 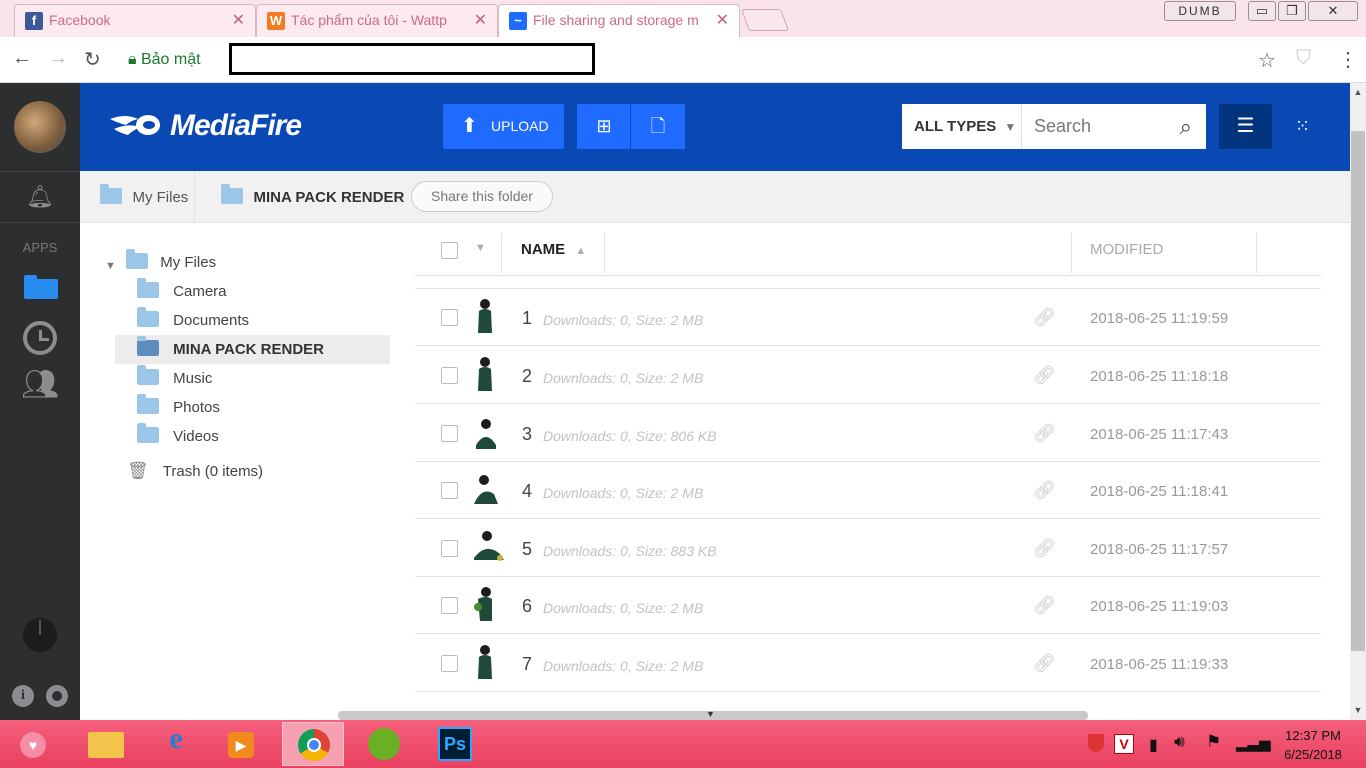 What do you see at coordinates (1124, 744) in the screenshot?
I see `vietkey-tray-icon: V` at bounding box center [1124, 744].